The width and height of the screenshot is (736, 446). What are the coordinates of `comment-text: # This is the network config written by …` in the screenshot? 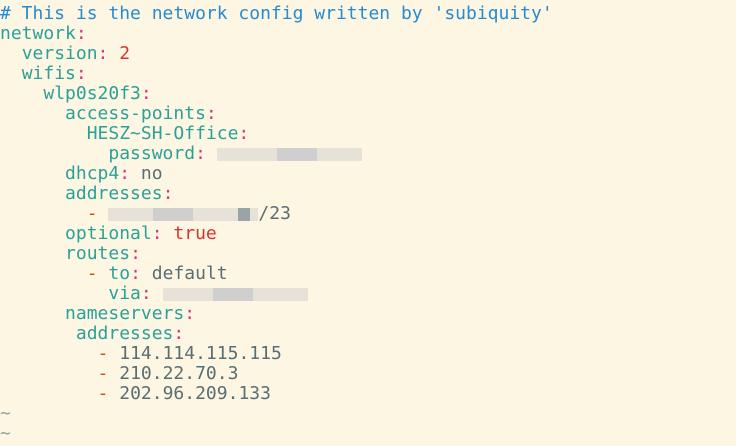 It's located at (276, 13).